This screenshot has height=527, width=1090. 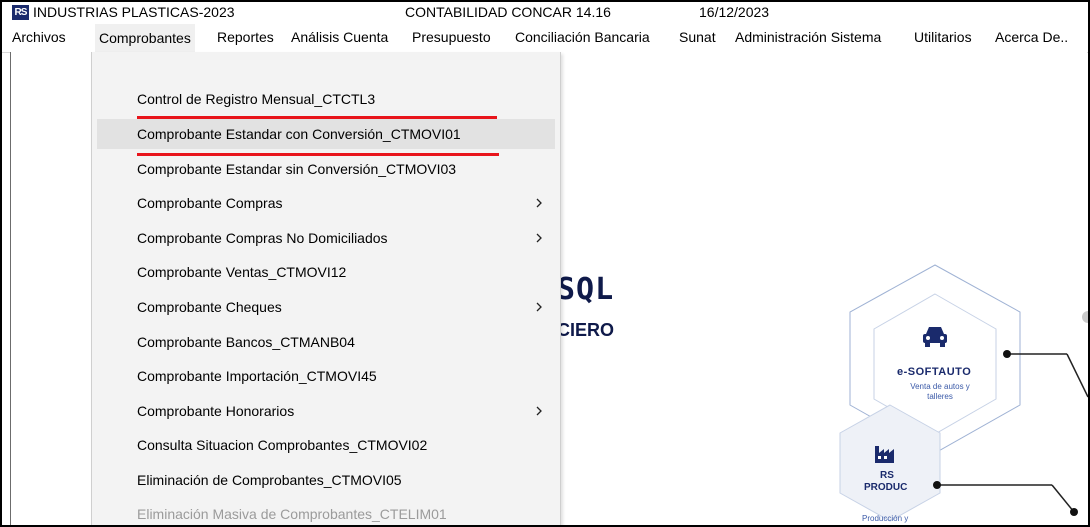 I want to click on menu-utilitarios: Utilitarios, so click(x=943, y=37).